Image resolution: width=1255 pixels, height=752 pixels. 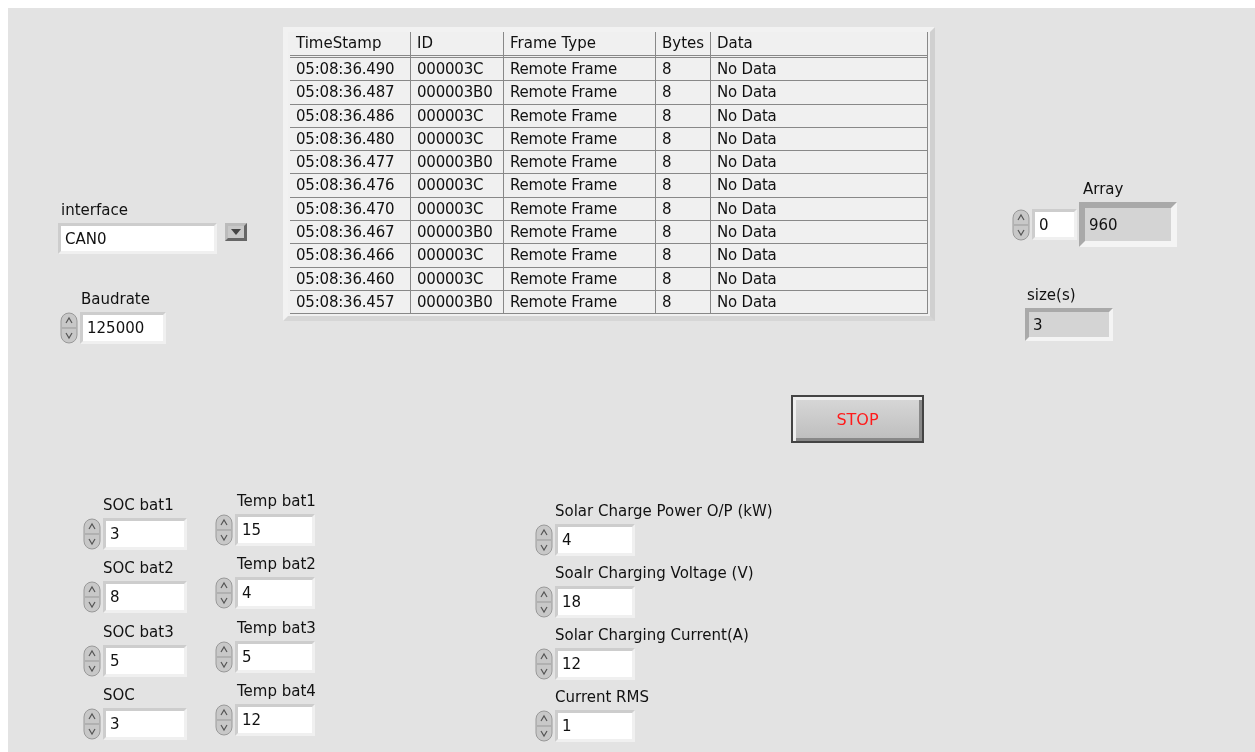 What do you see at coordinates (276, 628) in the screenshot?
I see `control-label: Temp bat3` at bounding box center [276, 628].